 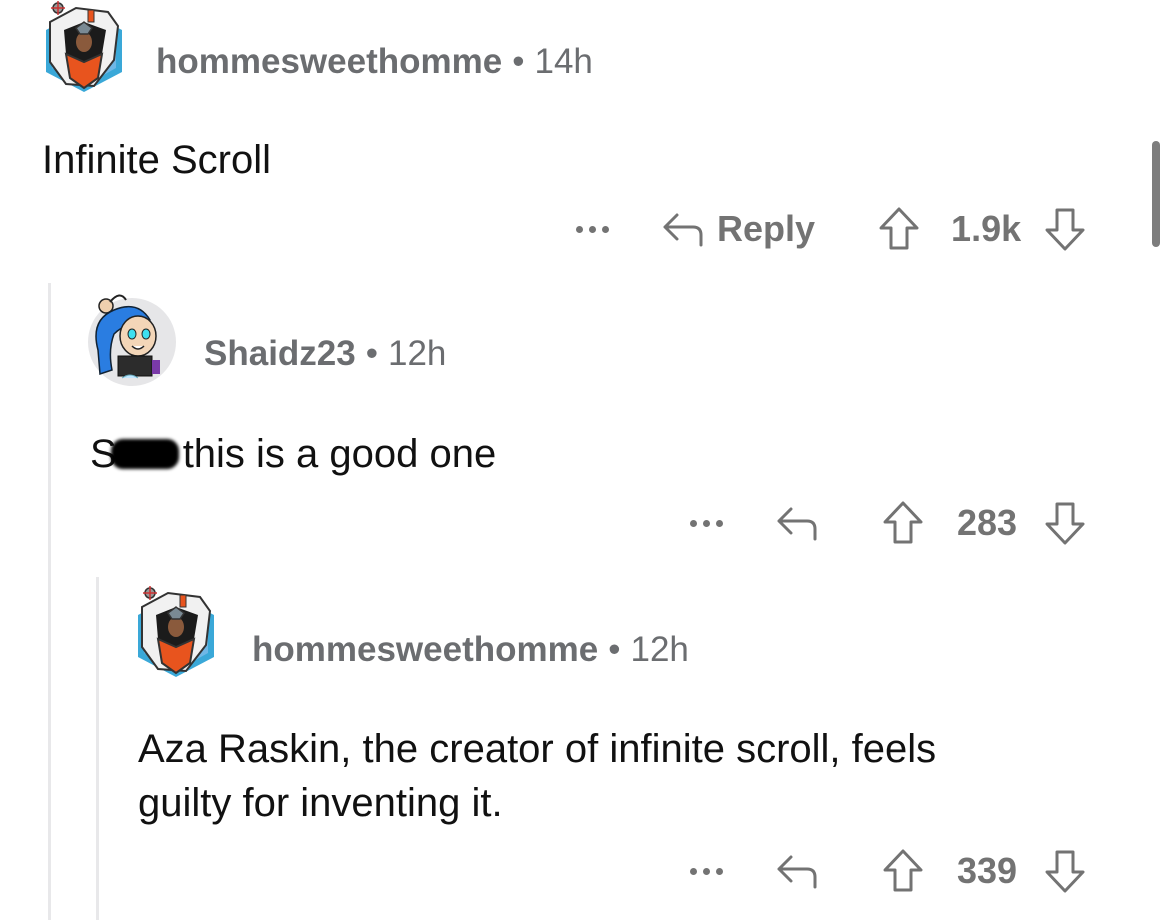 What do you see at coordinates (132, 338) in the screenshot?
I see `blue-hair-girl-avatar-icon` at bounding box center [132, 338].